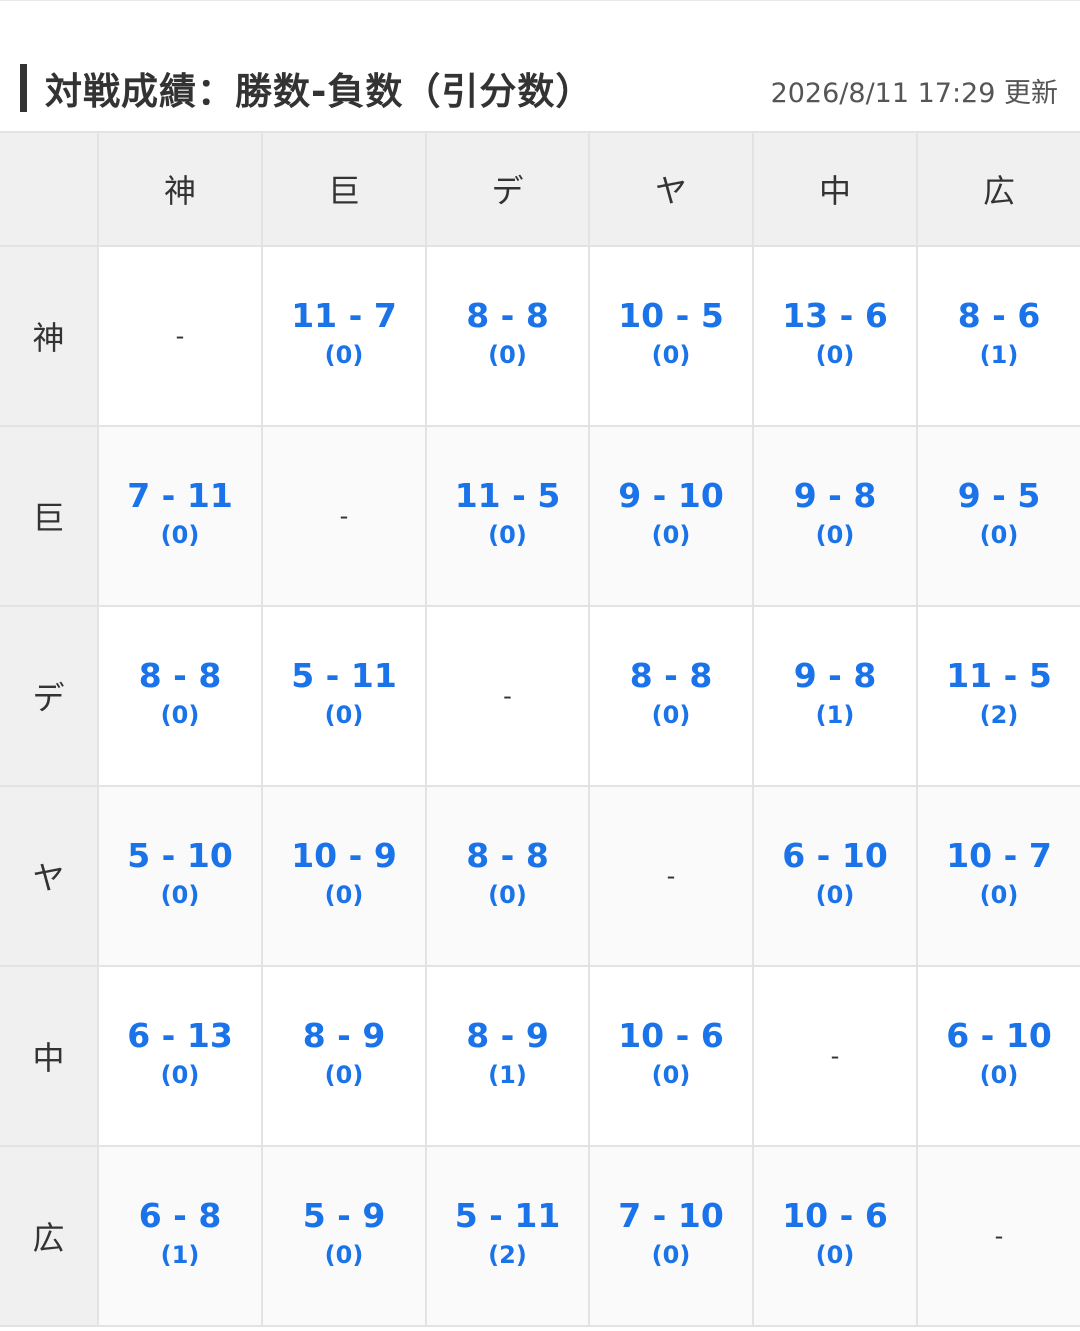 The width and height of the screenshot is (1080, 1331). Describe the element at coordinates (344, 696) in the screenshot. I see `matchup-cell: 5 - 11 (0)` at that location.